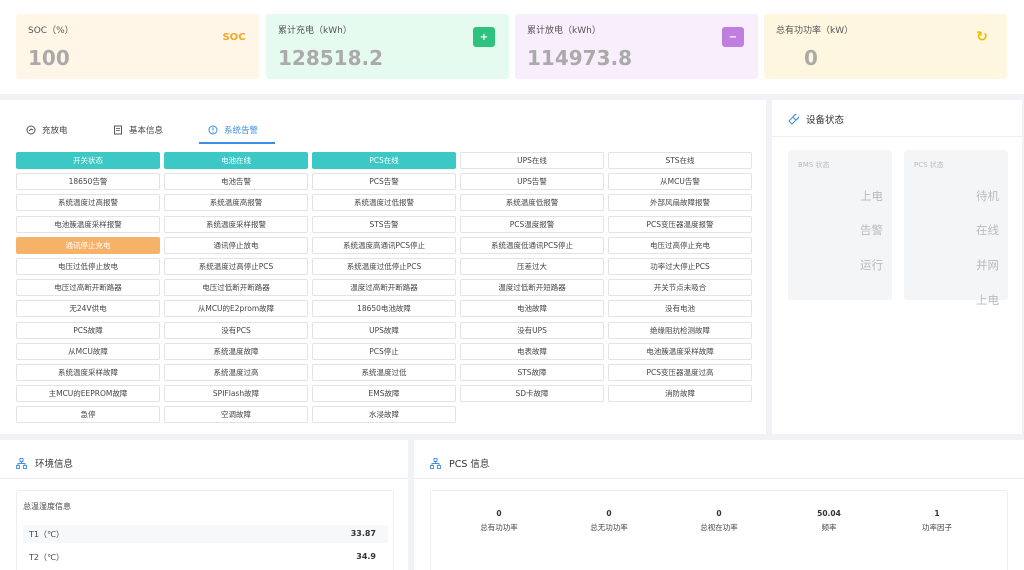  What do you see at coordinates (636, 46) in the screenshot?
I see `total-discharge-card: 累计放电（kWh） 114973.8 −` at bounding box center [636, 46].